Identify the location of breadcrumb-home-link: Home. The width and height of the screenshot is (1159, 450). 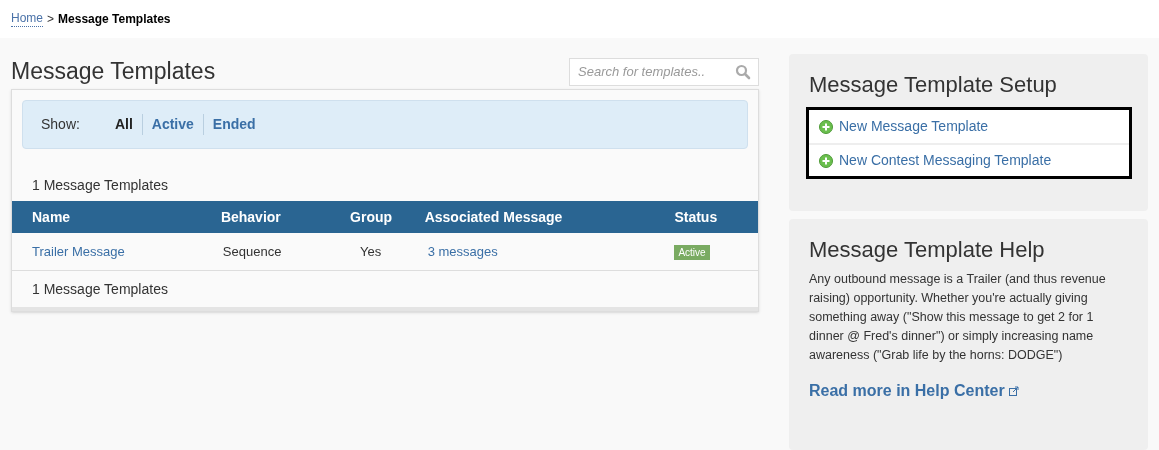
(27, 19).